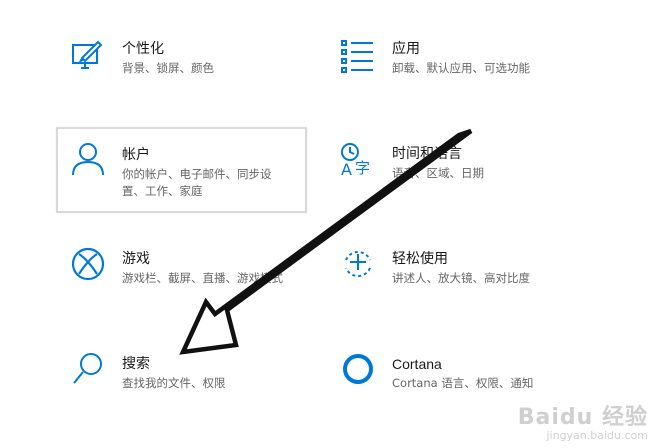 Image resolution: width=660 pixels, height=448 pixels. Describe the element at coordinates (358, 264) in the screenshot. I see `ease-of-access-icon` at that location.